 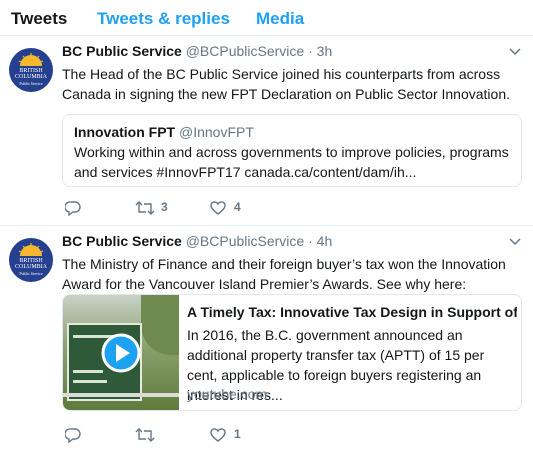 What do you see at coordinates (121, 395) in the screenshot?
I see `thumbnail-fence` at bounding box center [121, 395].